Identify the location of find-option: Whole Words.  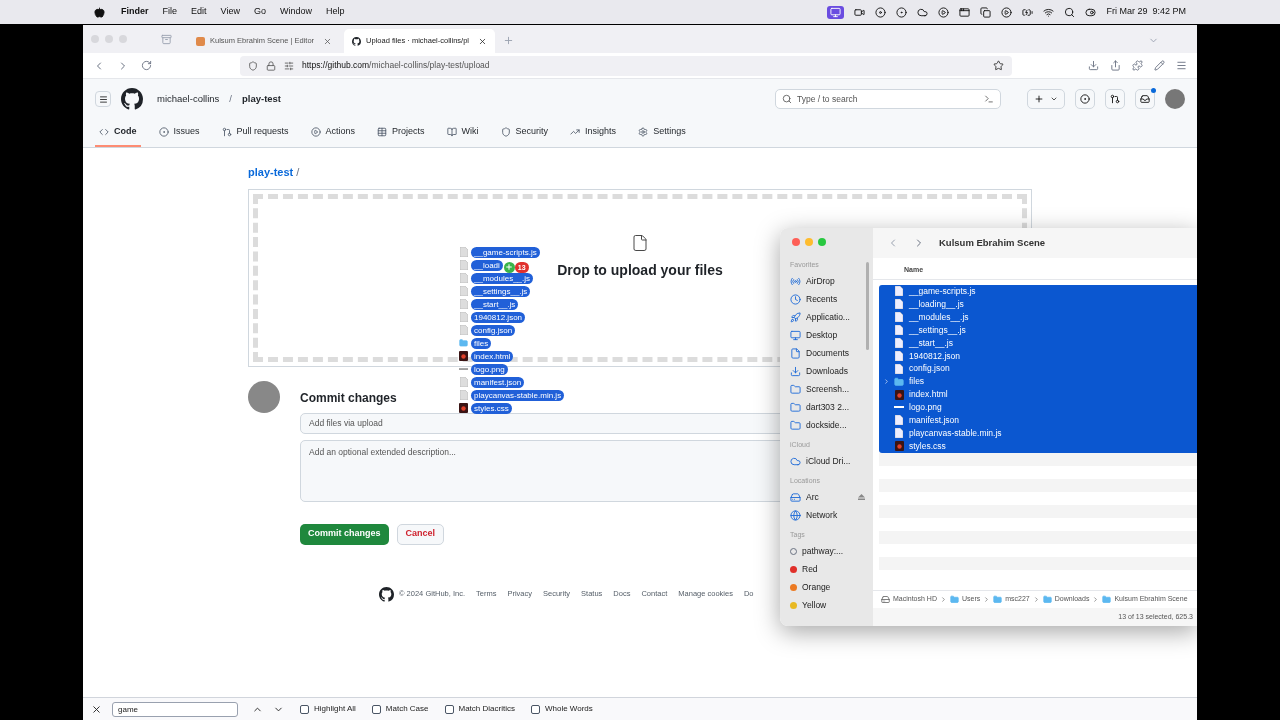
(561, 709).